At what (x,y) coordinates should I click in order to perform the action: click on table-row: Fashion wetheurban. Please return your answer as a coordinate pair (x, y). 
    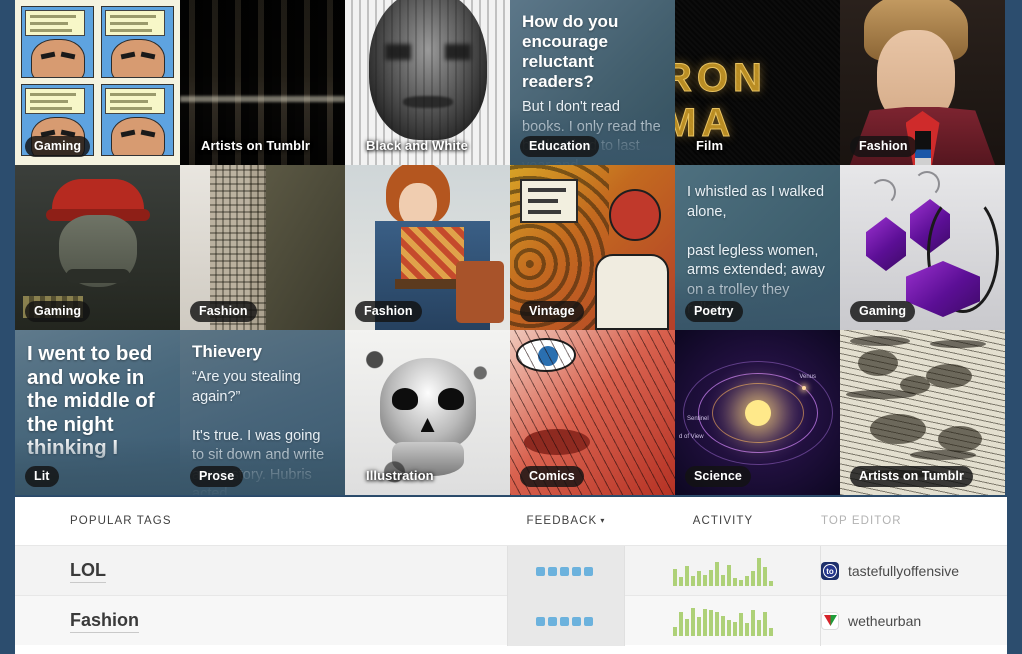
    Looking at the image, I should click on (511, 620).